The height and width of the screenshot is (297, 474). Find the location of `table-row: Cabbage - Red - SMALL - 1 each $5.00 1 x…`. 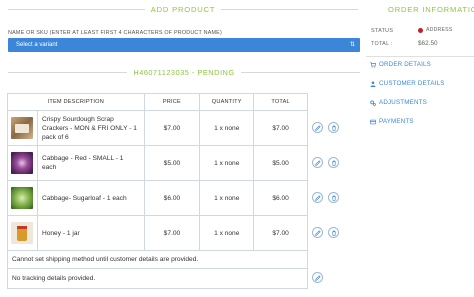

table-row: Cabbage - Red - SMALL - 1 each $5.00 1 x… is located at coordinates (157, 163).